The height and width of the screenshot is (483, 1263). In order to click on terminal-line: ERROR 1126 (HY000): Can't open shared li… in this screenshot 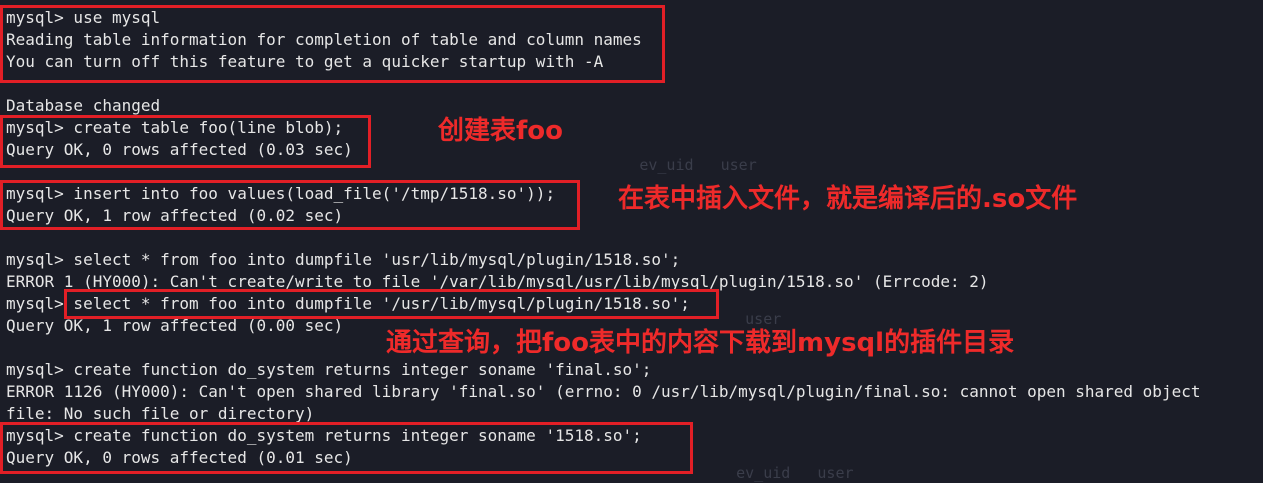, I will do `click(603, 391)`.